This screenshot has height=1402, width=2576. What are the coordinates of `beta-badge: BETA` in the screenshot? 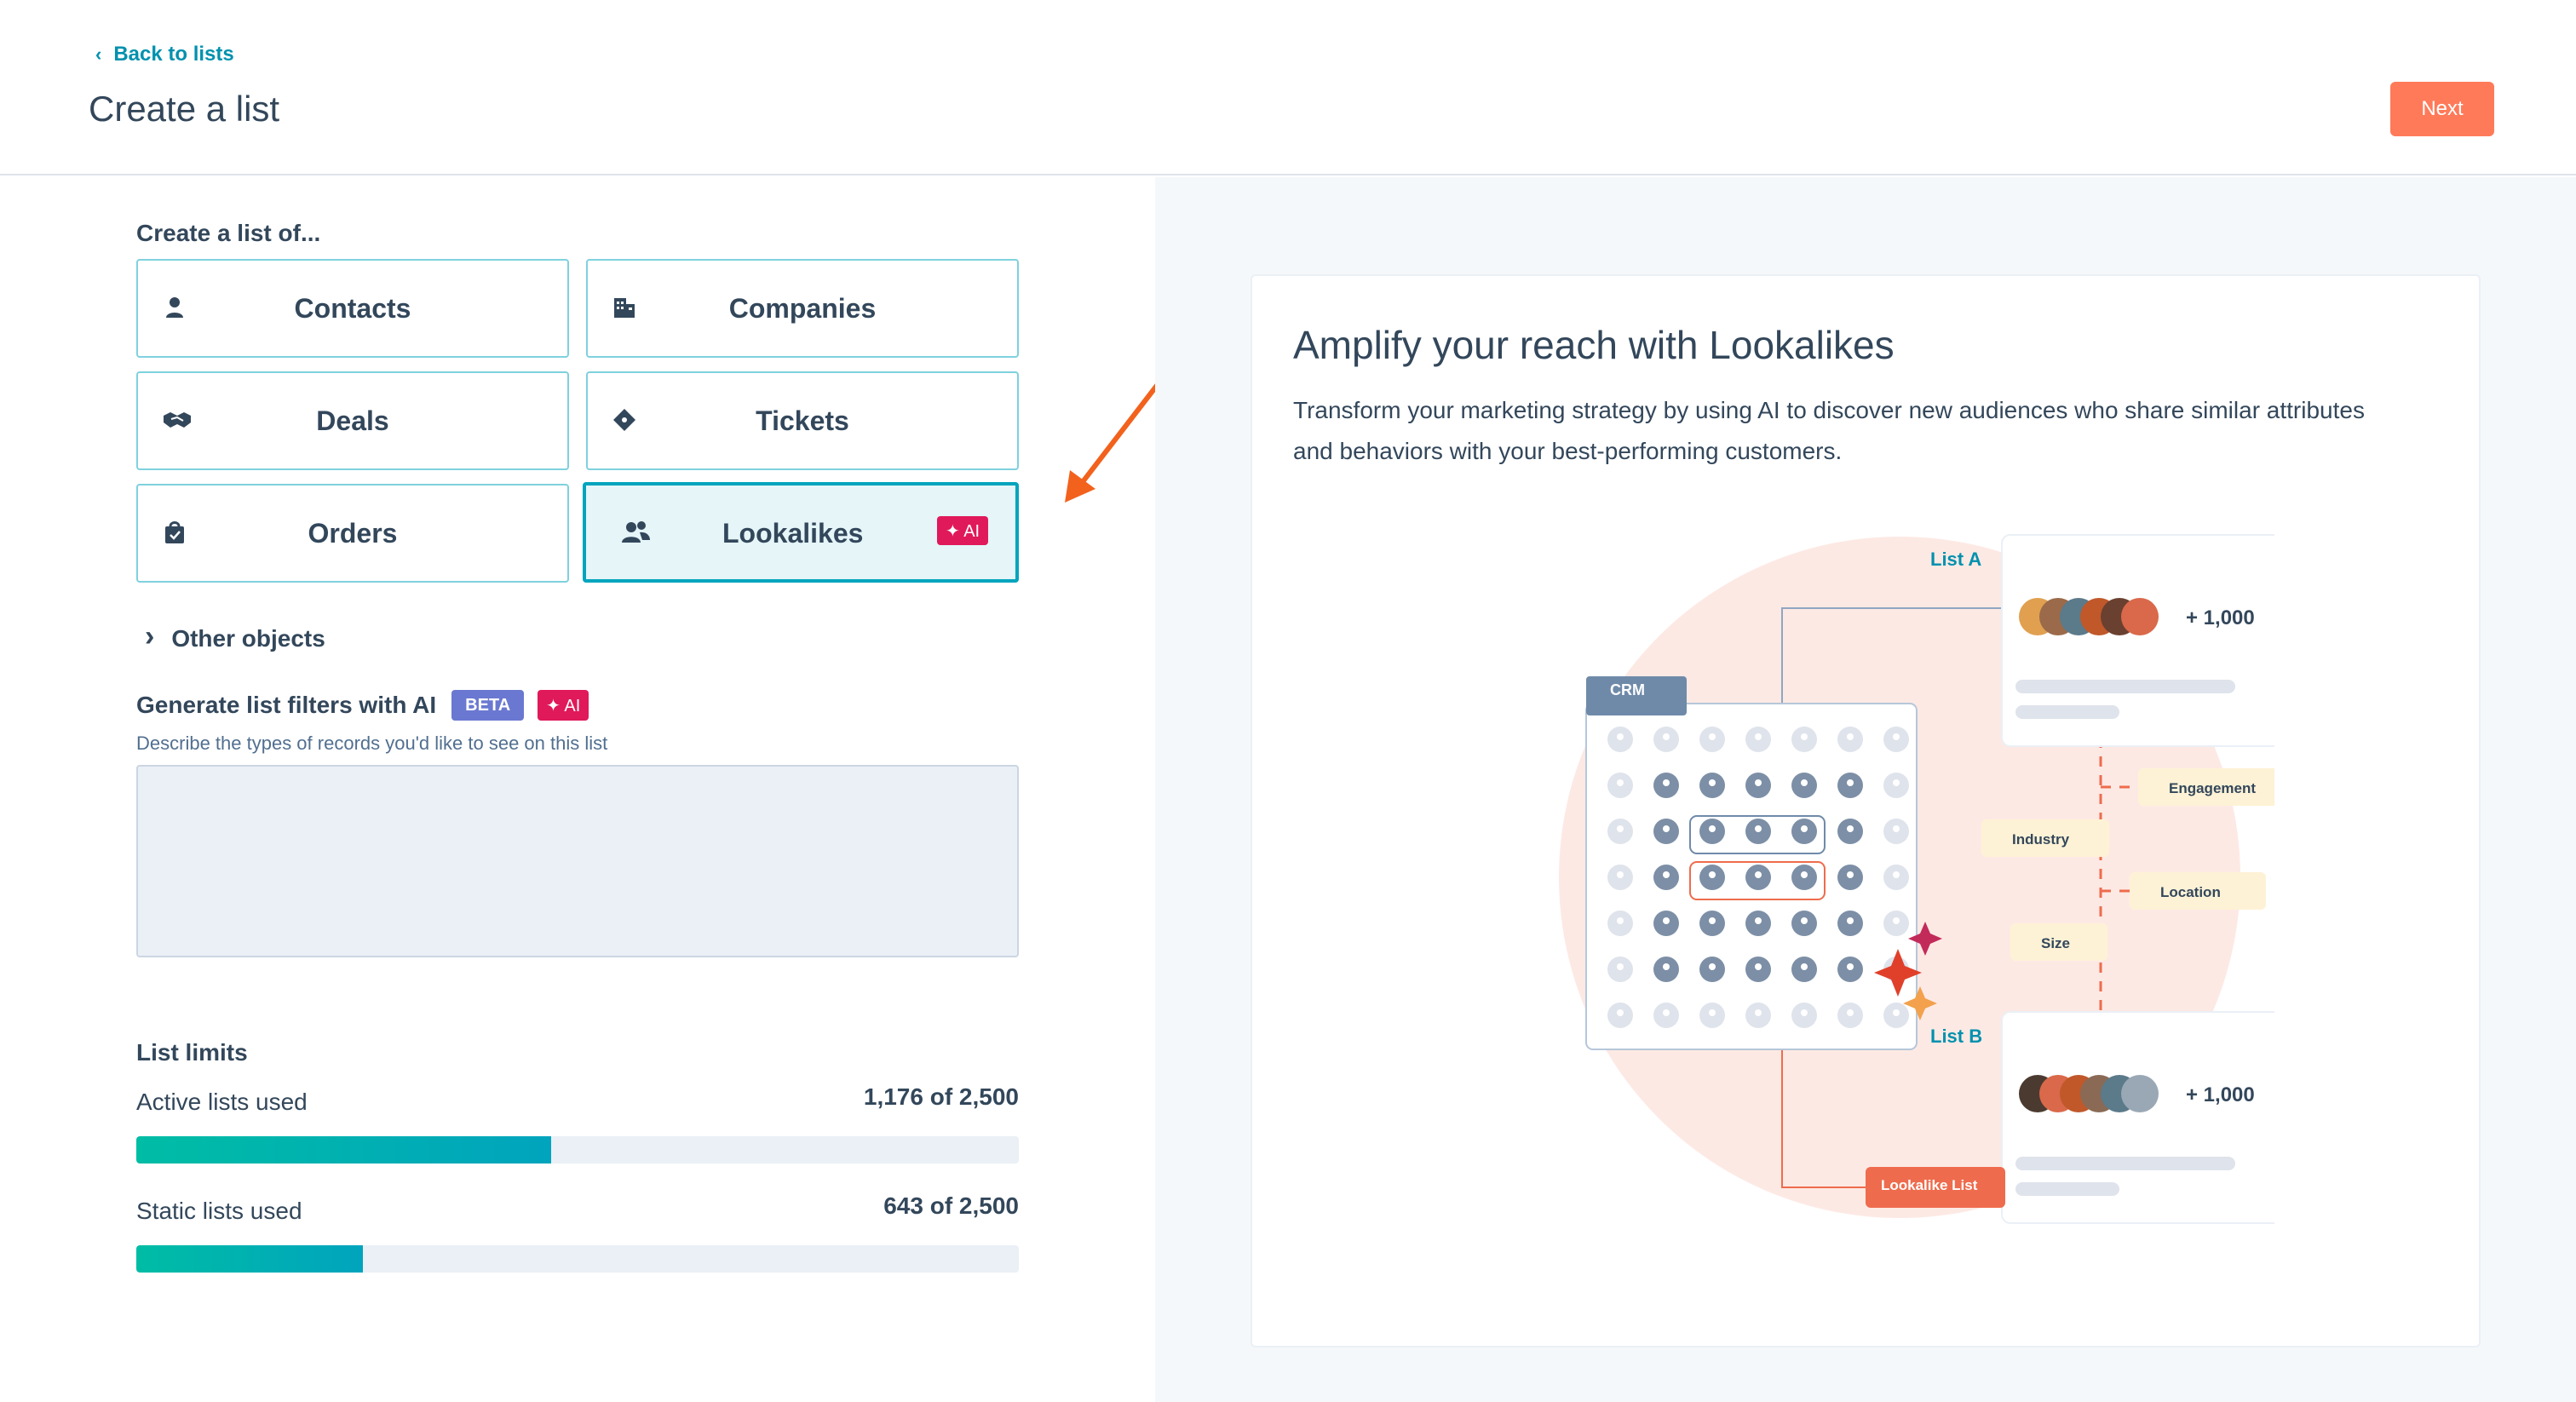 It's located at (488, 705).